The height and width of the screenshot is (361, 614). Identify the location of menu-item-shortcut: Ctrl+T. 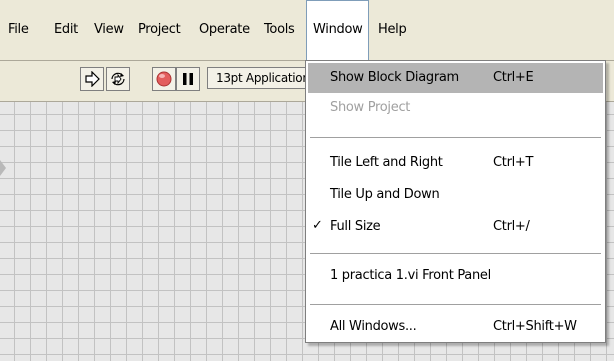
(513, 162).